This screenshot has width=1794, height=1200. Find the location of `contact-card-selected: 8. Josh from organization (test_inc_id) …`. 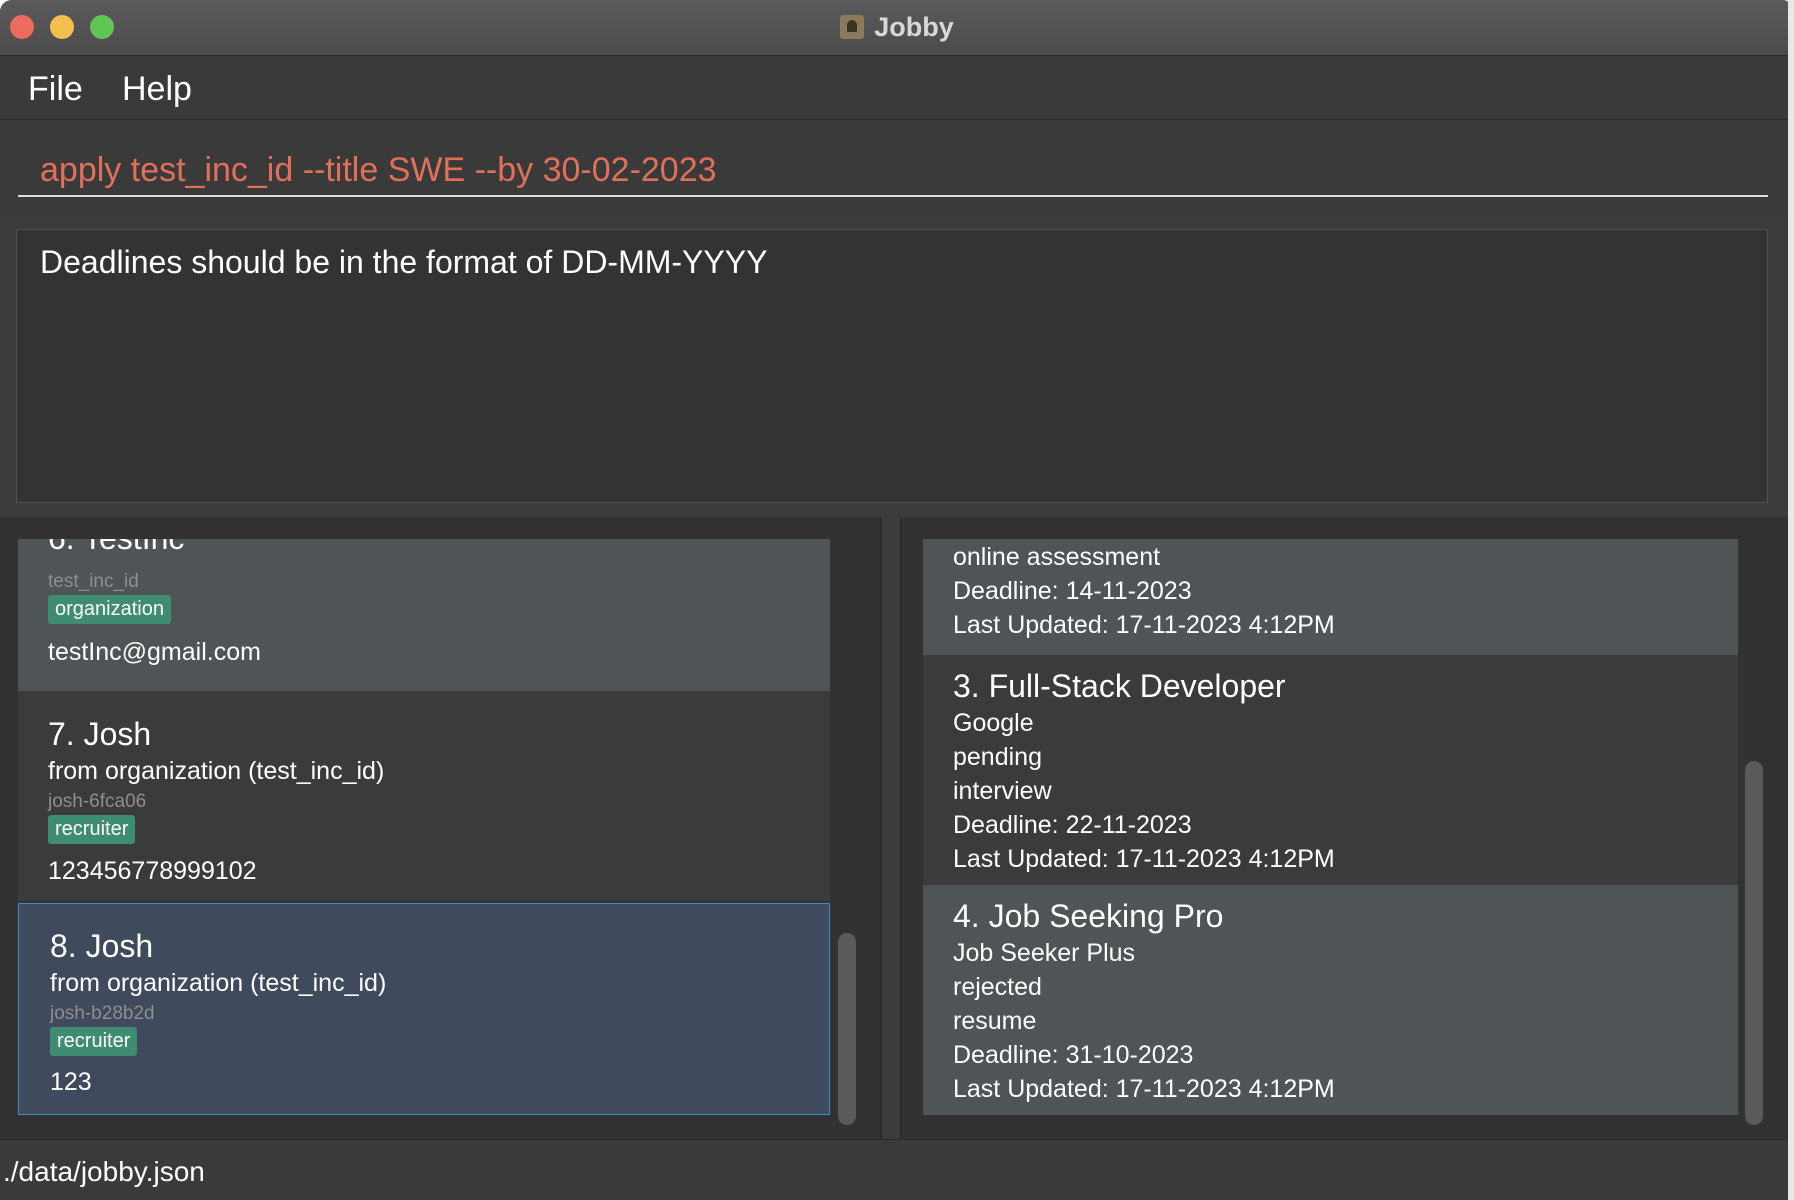

contact-card-selected: 8. Josh from organization (test_inc_id) … is located at coordinates (424, 1009).